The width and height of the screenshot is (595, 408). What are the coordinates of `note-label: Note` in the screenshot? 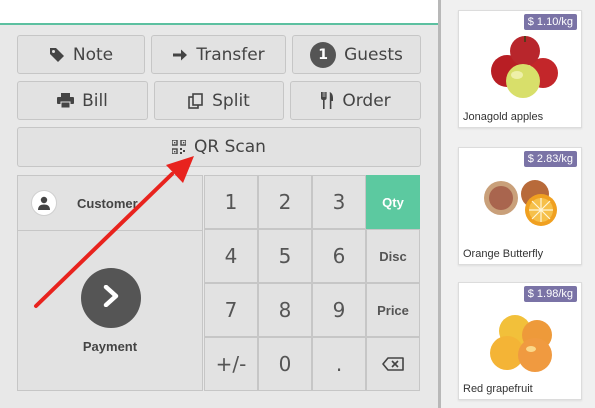 It's located at (93, 54).